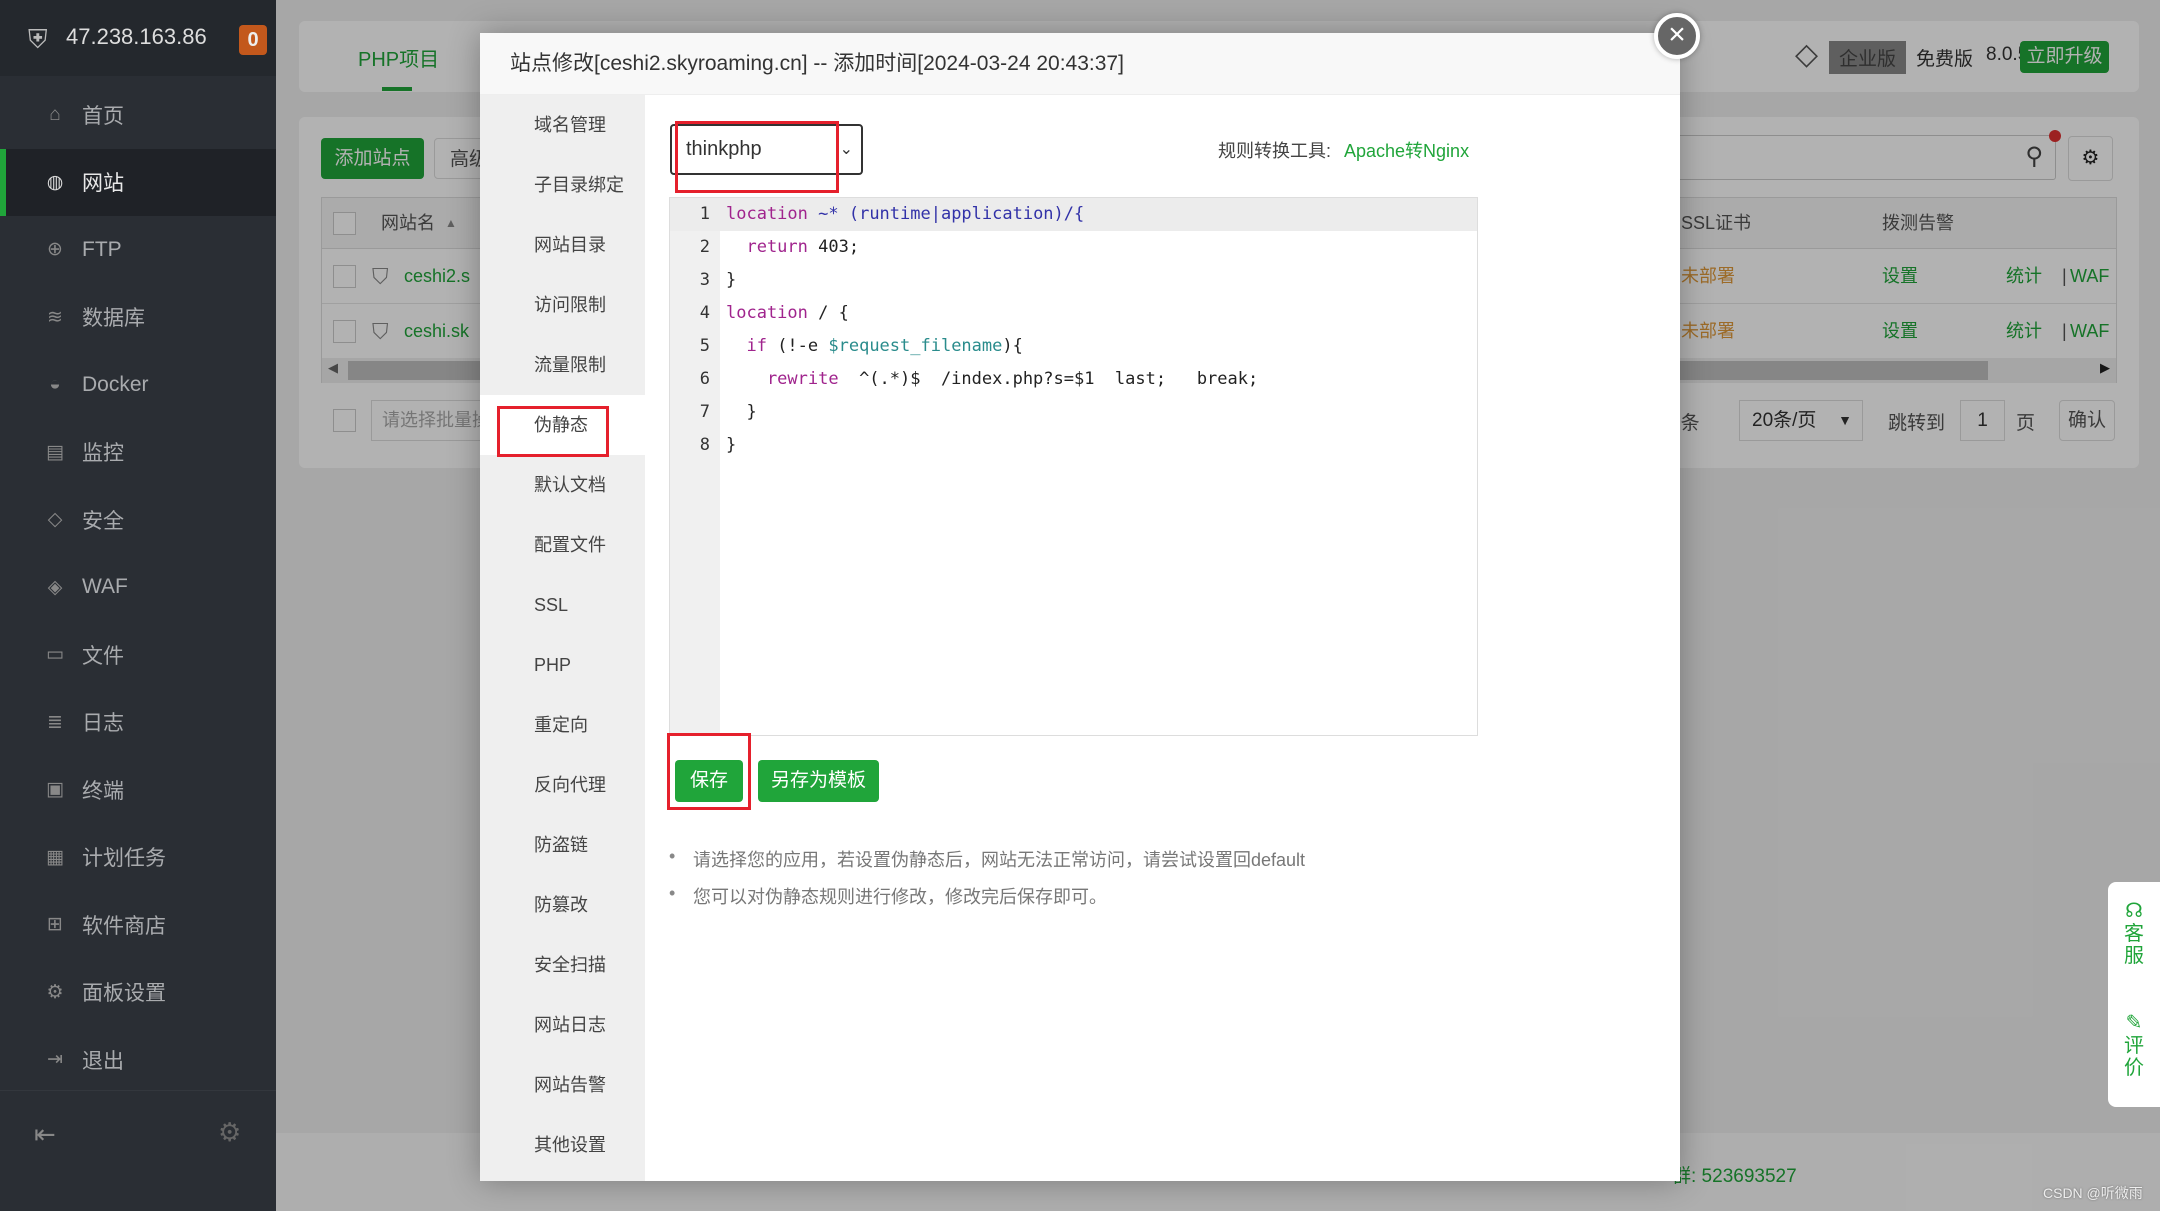 Image resolution: width=2160 pixels, height=1211 pixels. I want to click on code-token: ^(.*)$ /index.php?s=$1 last; break;, so click(1048, 379).